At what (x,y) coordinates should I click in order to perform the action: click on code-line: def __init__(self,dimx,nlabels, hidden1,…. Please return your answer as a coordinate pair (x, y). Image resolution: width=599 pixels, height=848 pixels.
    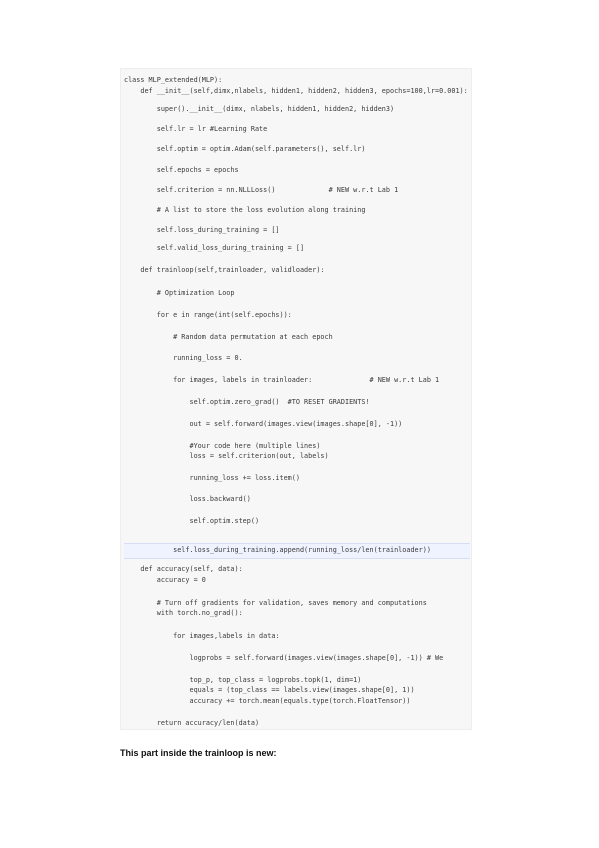
    Looking at the image, I should click on (296, 91).